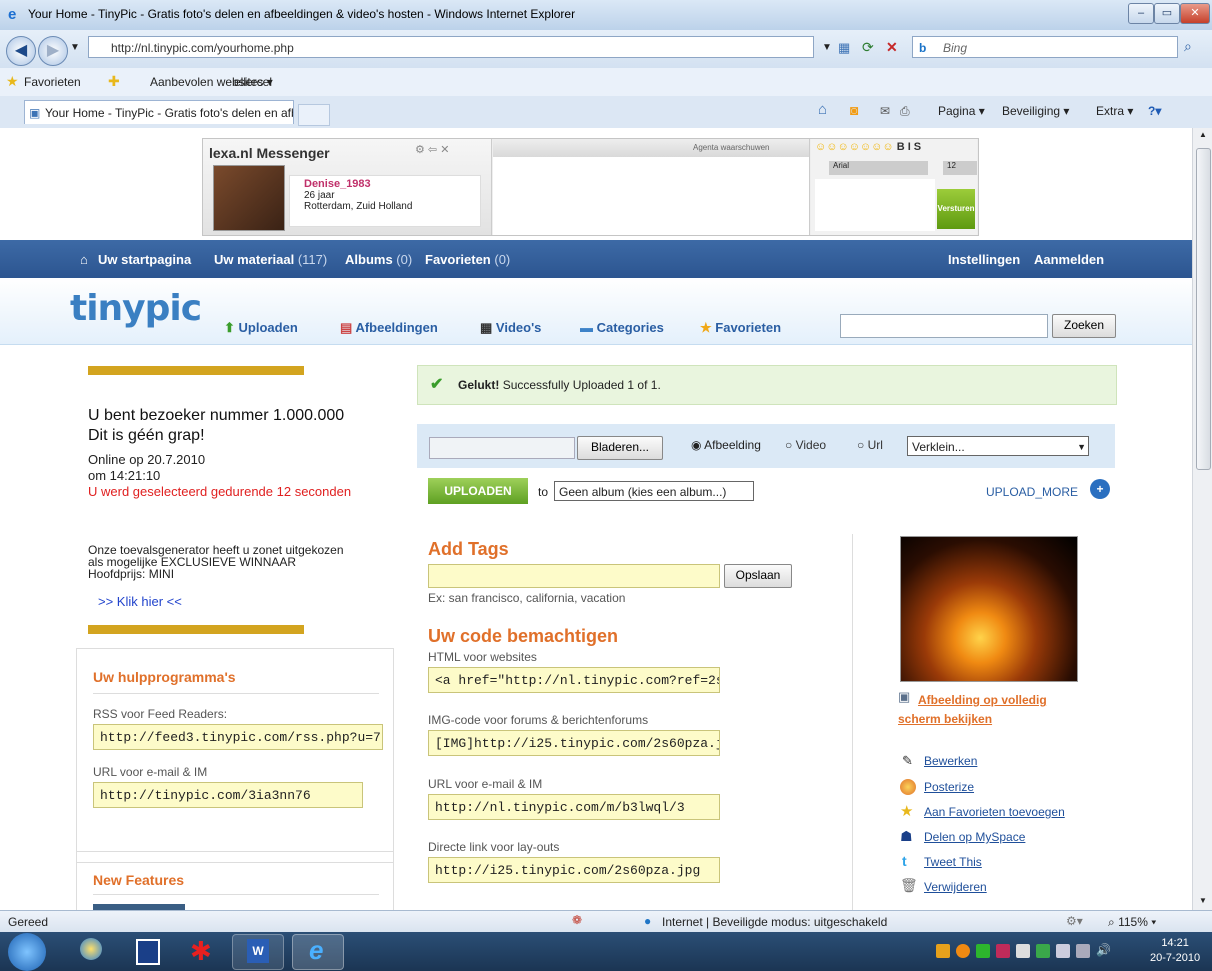 The image size is (1212, 971). Describe the element at coordinates (451, 47) in the screenshot. I see `url-field: http://nl.tinypic.com/yourhome.php` at that location.